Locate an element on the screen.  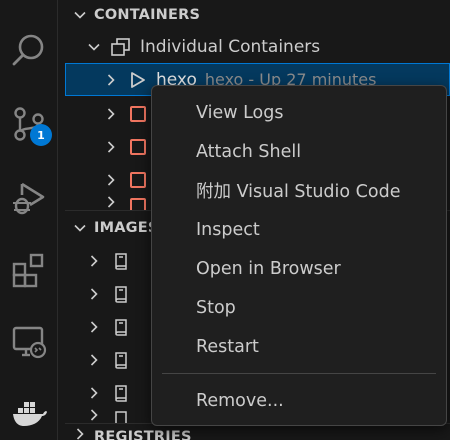
remote-explorer-button is located at coordinates (29, 342).